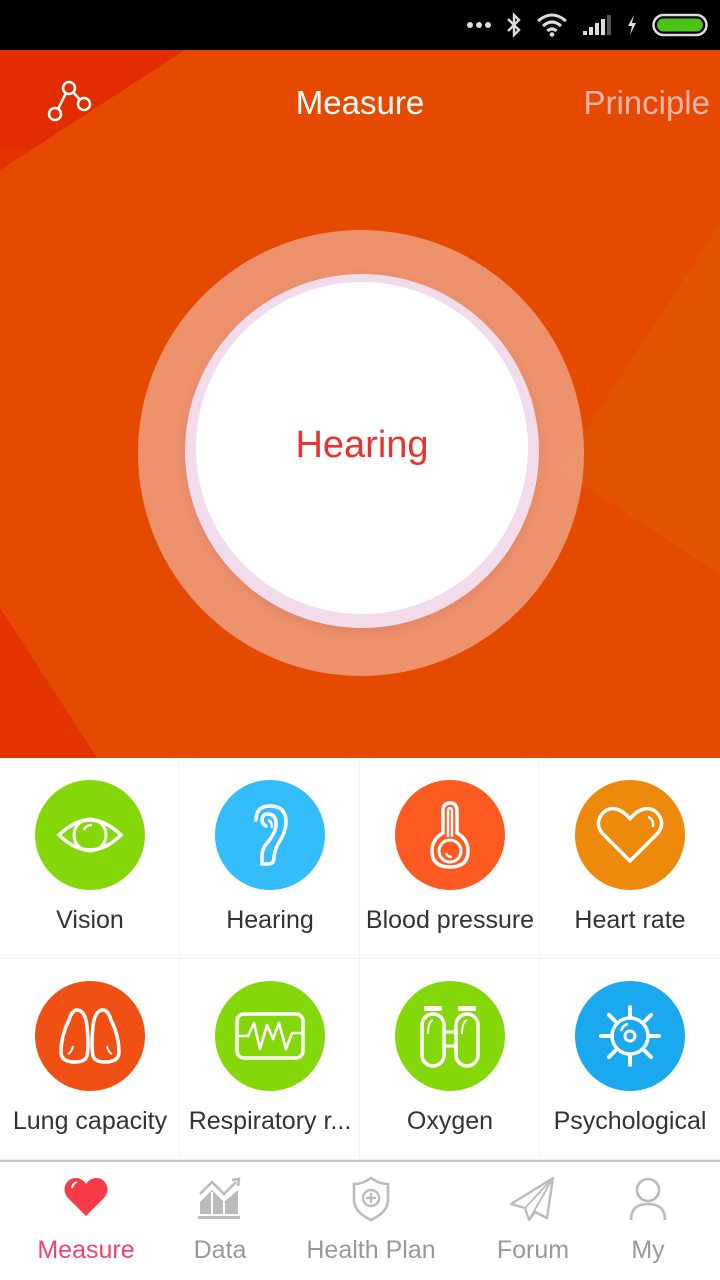 The image size is (720, 1280). What do you see at coordinates (90, 1036) in the screenshot?
I see `lungs-icon` at bounding box center [90, 1036].